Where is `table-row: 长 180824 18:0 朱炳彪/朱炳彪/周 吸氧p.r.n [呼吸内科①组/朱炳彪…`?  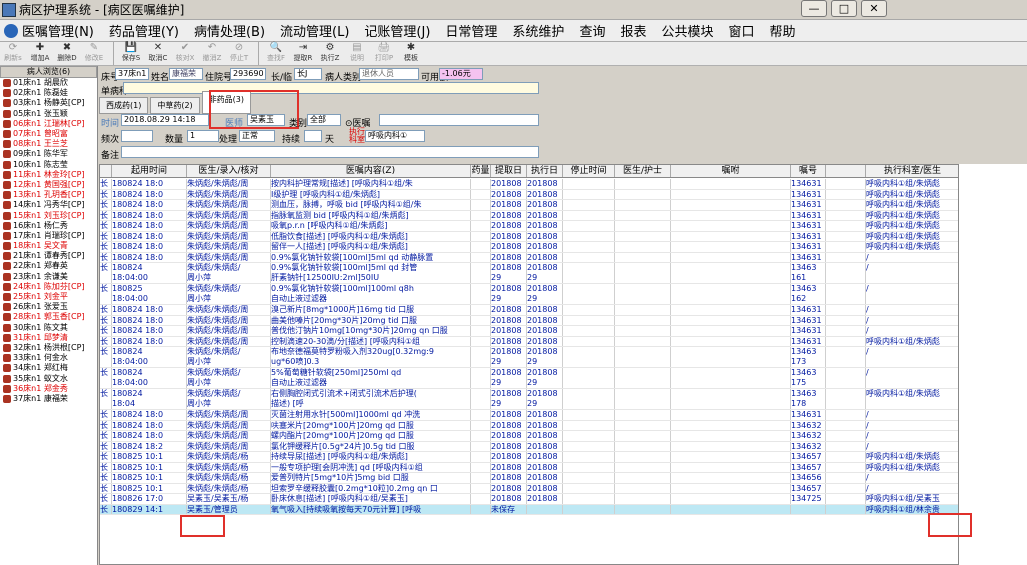 table-row: 长 180824 18:0 朱炳彪/朱炳彪/周 吸氧p.r.n [呼吸内科①组/朱炳彪… is located at coordinates (529, 226).